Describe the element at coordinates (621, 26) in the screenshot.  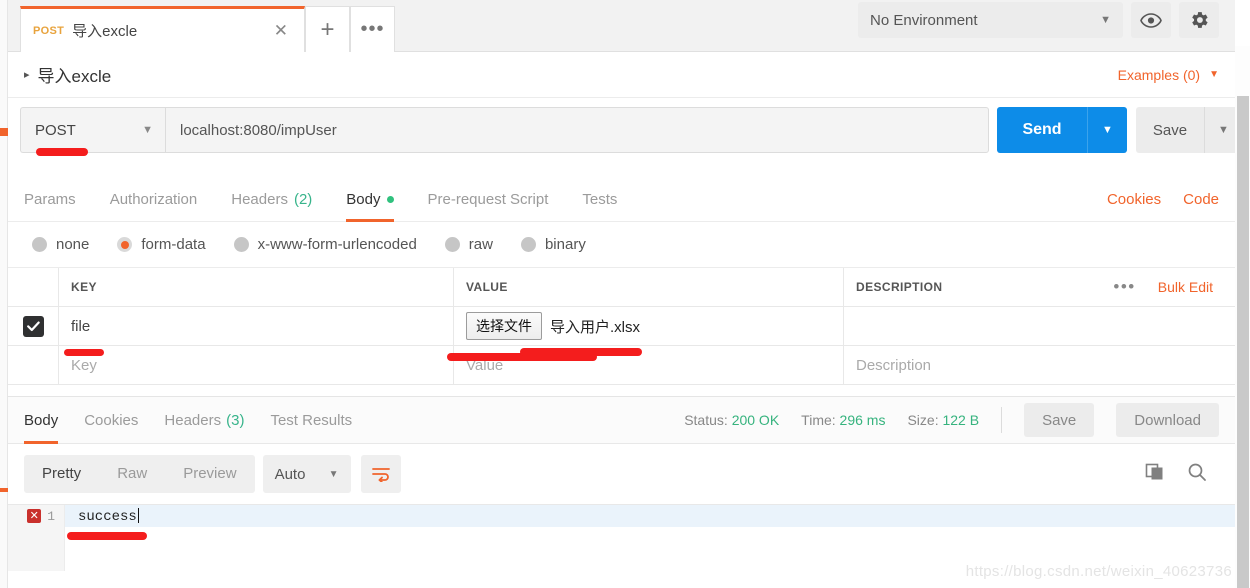
I see `tab-strip: POST 导入excle ✕ + ••• No Environment ▼` at that location.